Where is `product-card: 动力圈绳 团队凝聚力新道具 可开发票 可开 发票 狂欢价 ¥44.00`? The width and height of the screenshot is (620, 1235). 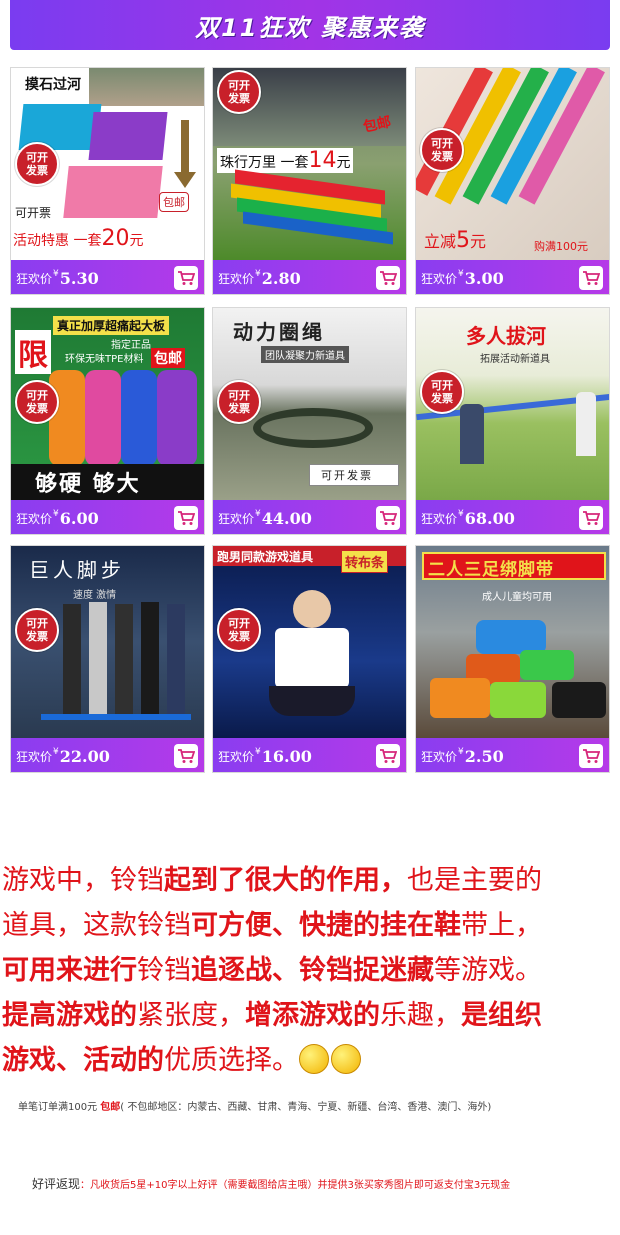 product-card: 动力圈绳 团队凝聚力新道具 可开发票 可开 发票 狂欢价 ¥44.00 is located at coordinates (309, 421).